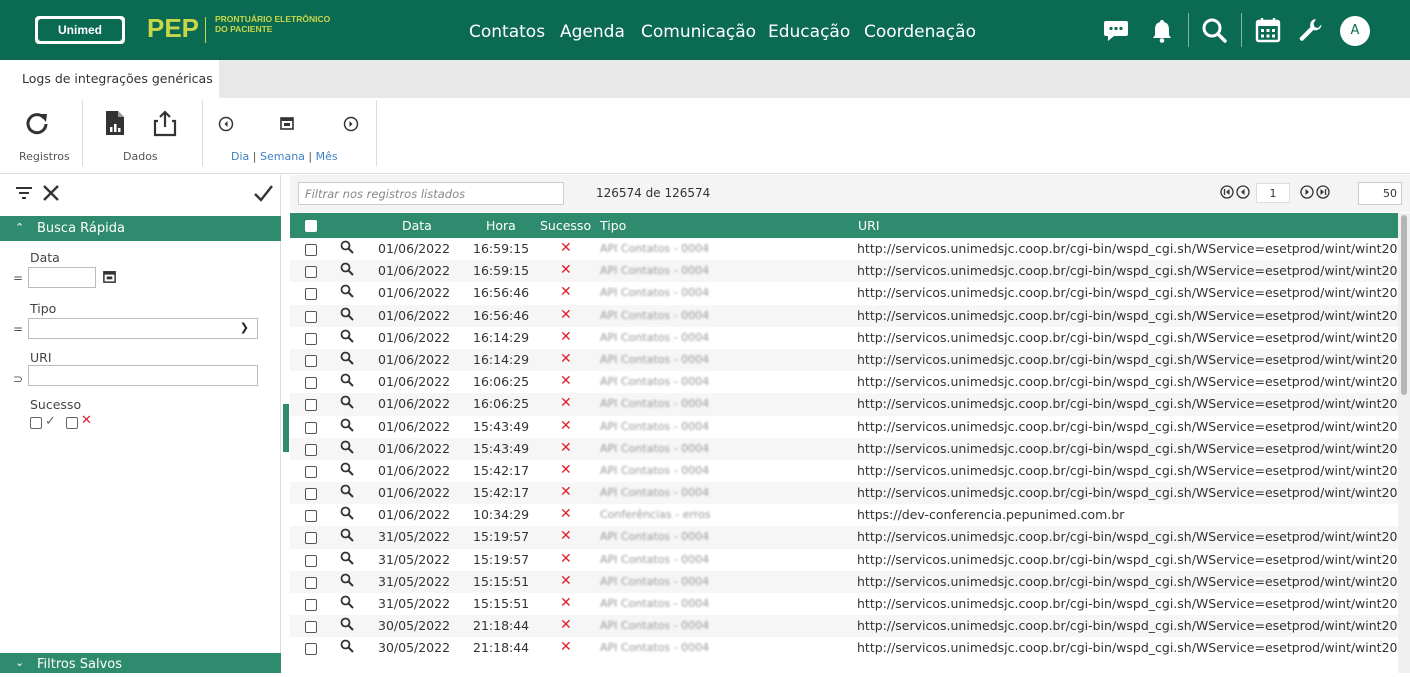  I want to click on calendar-period-icon, so click(287, 124).